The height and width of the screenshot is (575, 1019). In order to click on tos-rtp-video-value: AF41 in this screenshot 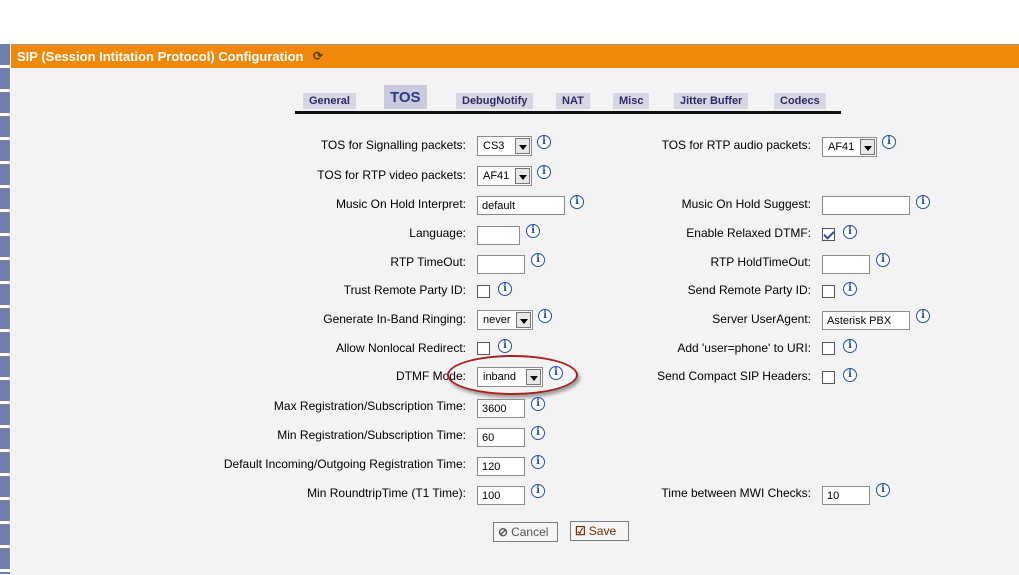, I will do `click(496, 176)`.